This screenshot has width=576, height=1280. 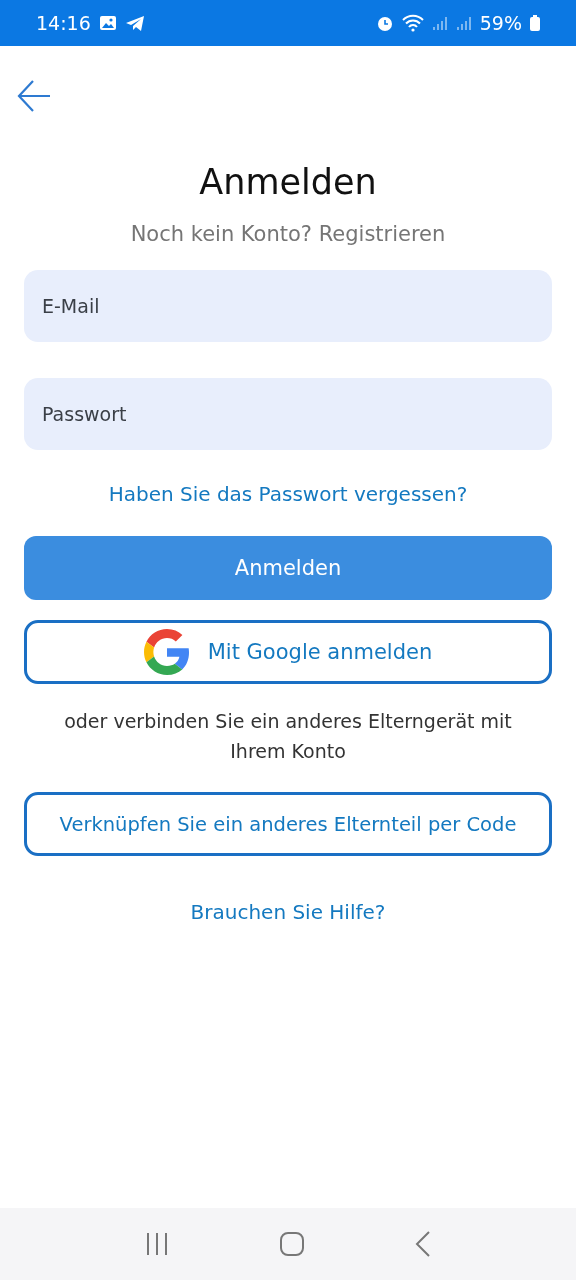 I want to click on login-button: Anmelden, so click(x=288, y=568).